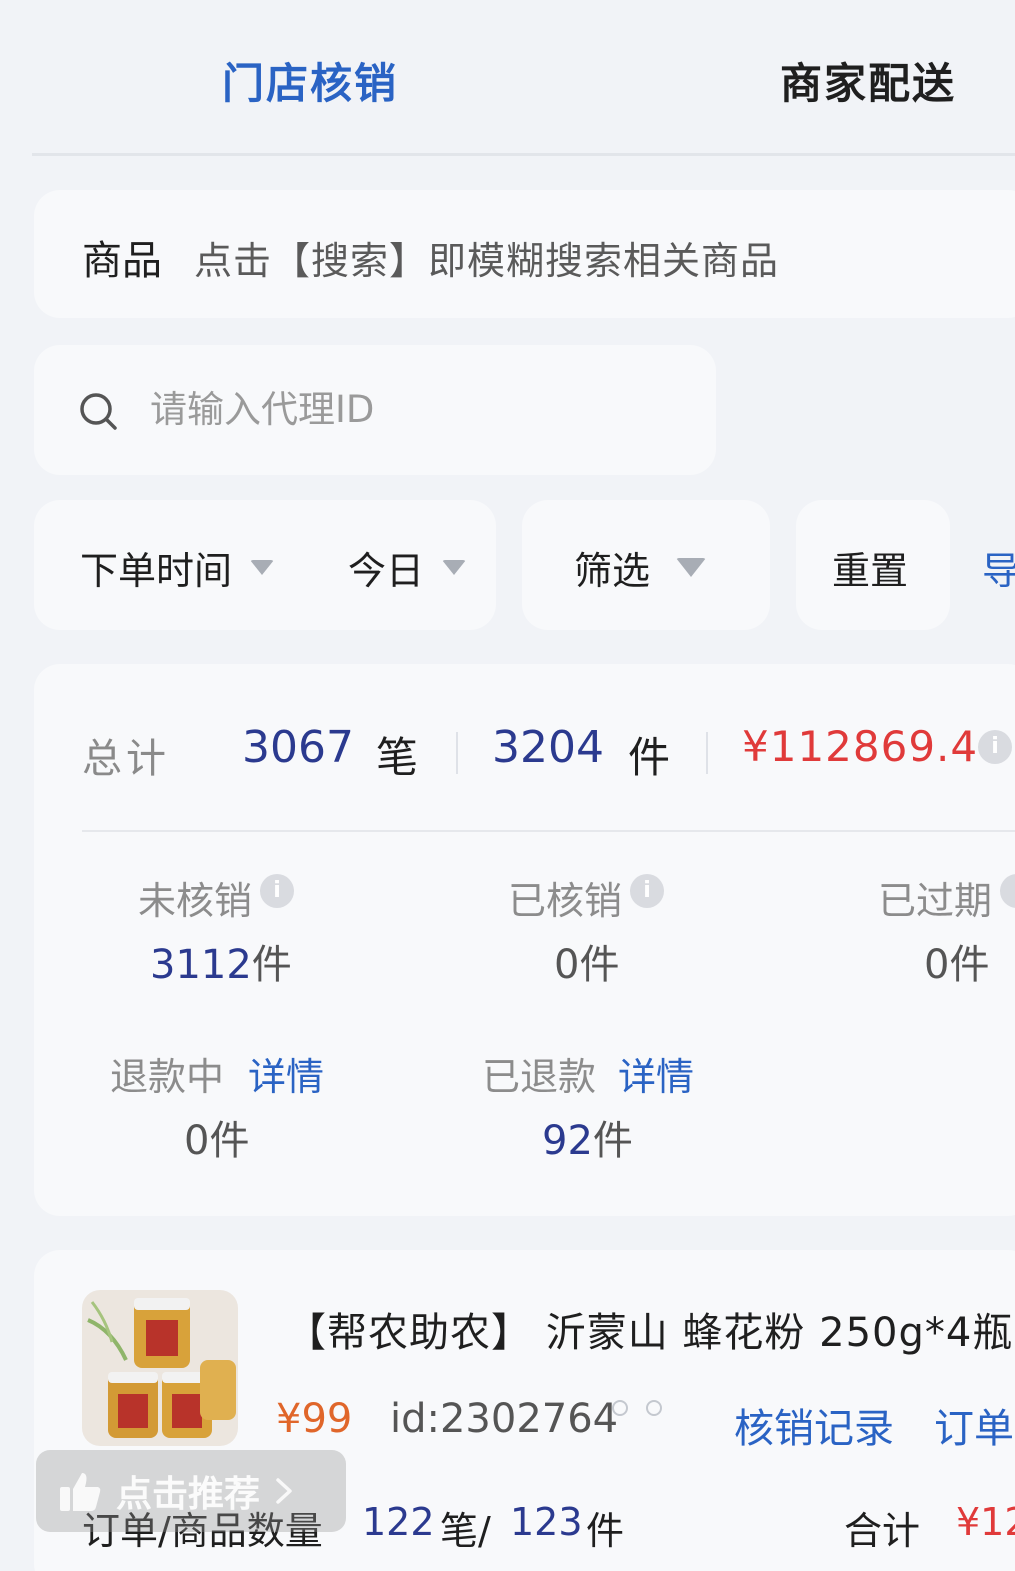 The height and width of the screenshot is (1571, 1015). Describe the element at coordinates (504, 1419) in the screenshot. I see `order-product-id: id:2302764` at that location.